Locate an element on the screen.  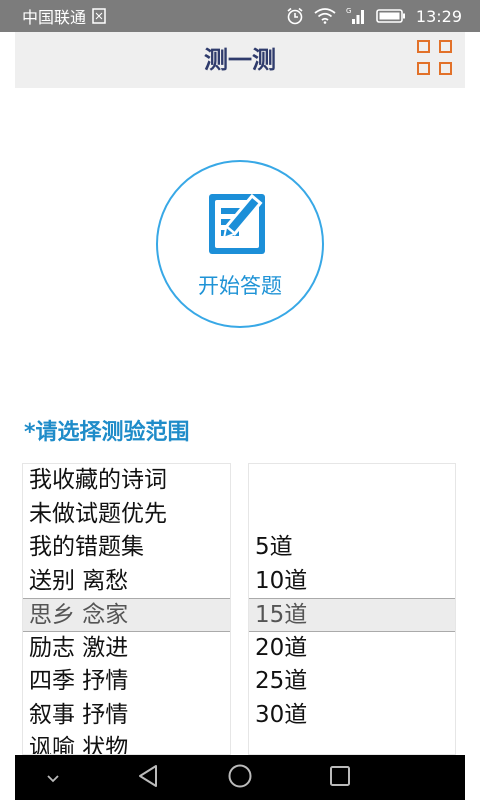
home-icon is located at coordinates (240, 778).